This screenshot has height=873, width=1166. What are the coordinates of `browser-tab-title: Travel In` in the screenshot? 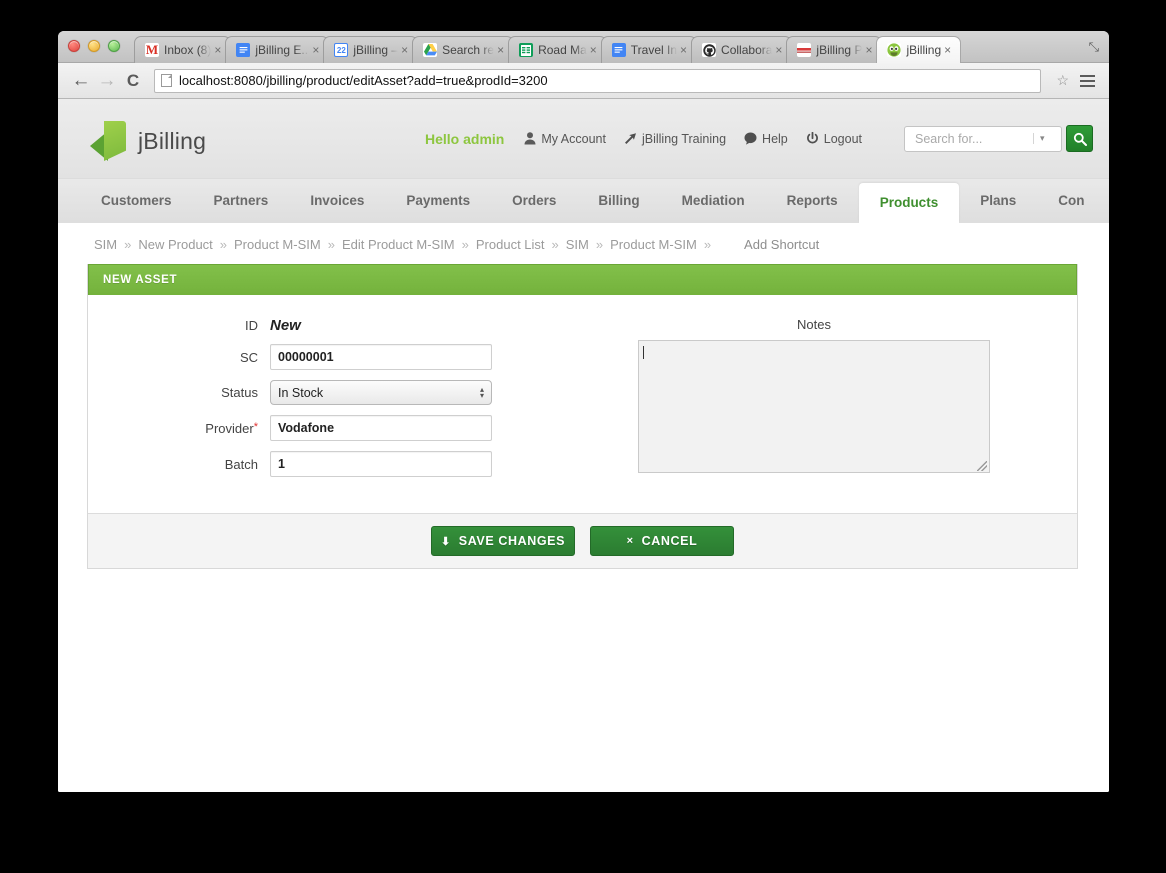 It's located at (654, 50).